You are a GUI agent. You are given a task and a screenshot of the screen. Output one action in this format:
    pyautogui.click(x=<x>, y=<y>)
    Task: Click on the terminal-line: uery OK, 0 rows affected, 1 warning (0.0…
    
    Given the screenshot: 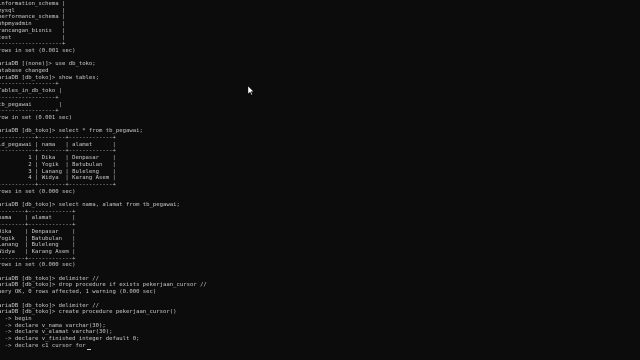 What is the action you would take?
    pyautogui.click(x=78, y=292)
    